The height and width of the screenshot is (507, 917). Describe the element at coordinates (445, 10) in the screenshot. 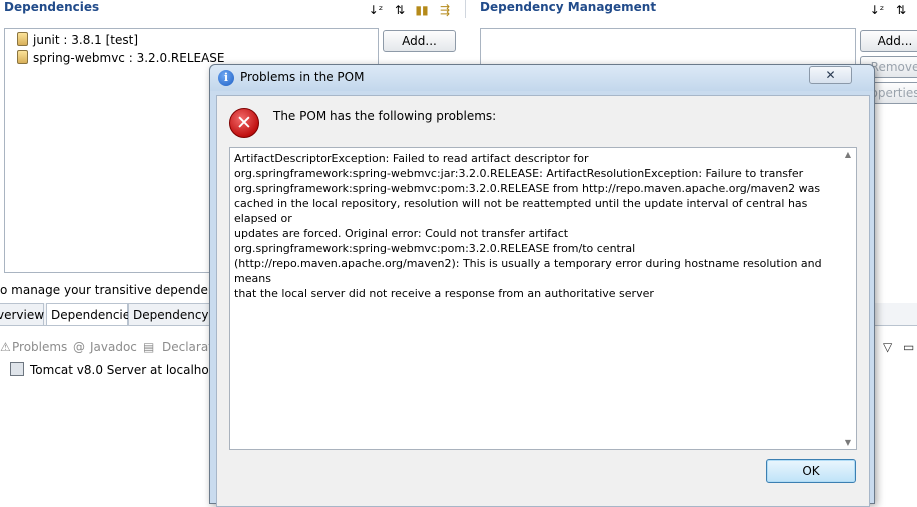

I see `manage-icon: ⇶` at that location.